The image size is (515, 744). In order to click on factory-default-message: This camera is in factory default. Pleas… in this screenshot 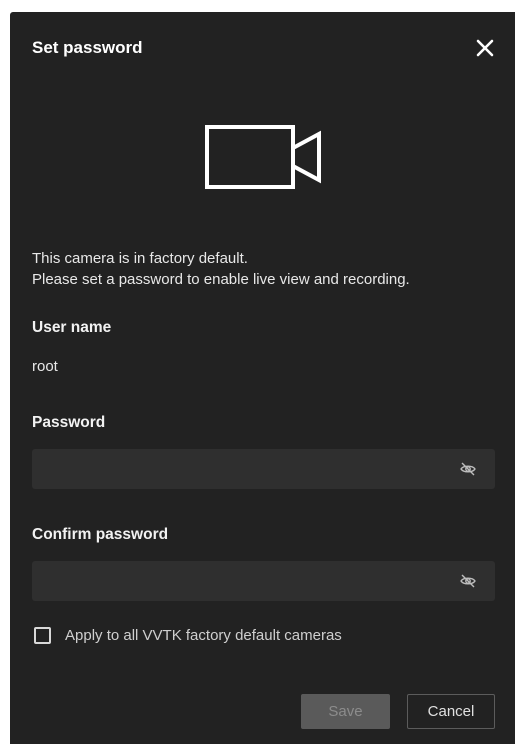, I will do `click(221, 269)`.